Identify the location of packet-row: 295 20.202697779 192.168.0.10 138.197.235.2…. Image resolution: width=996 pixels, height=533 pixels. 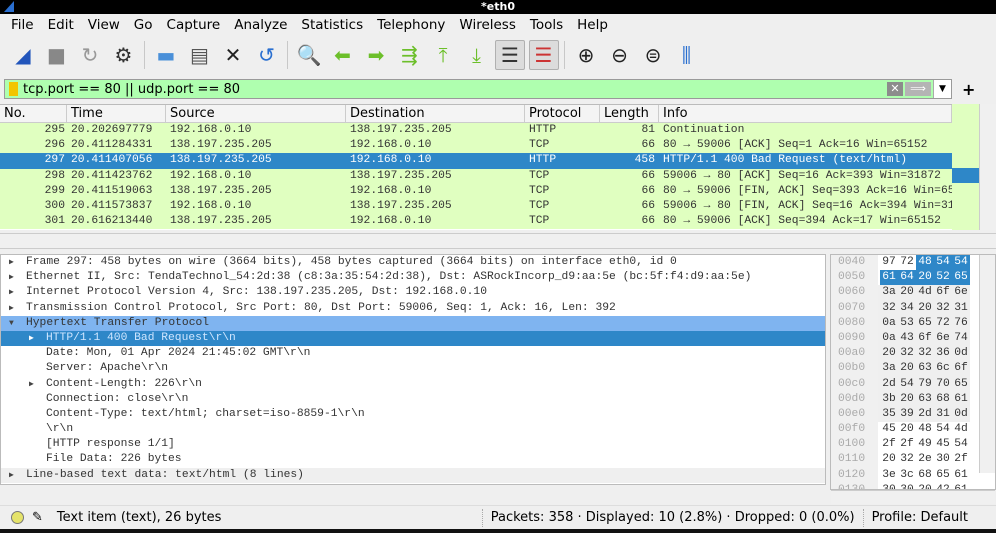
(490, 131).